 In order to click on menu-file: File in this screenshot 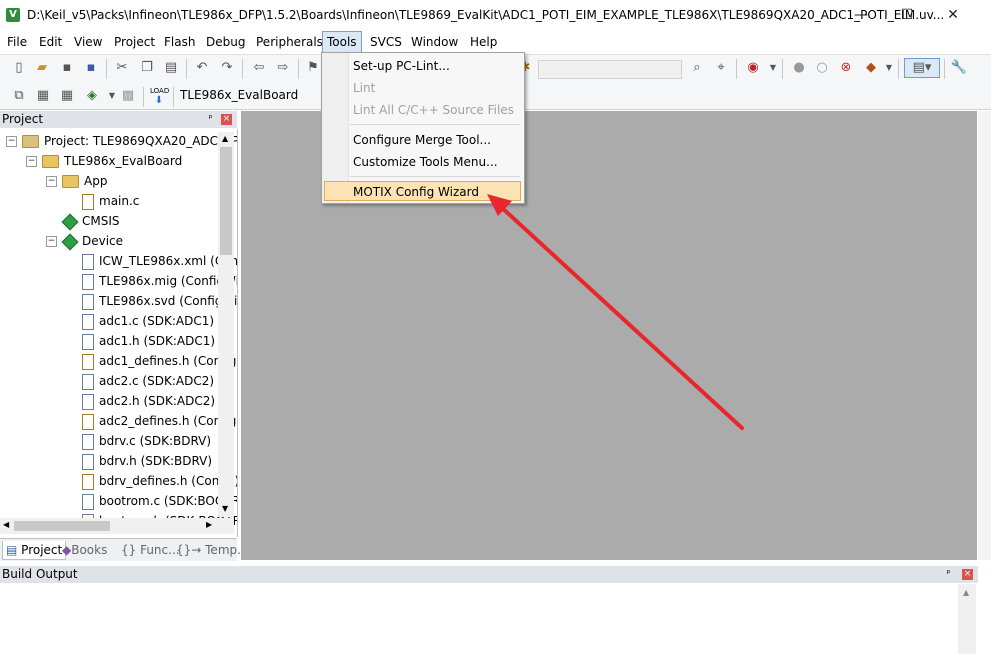, I will do `click(17, 42)`.